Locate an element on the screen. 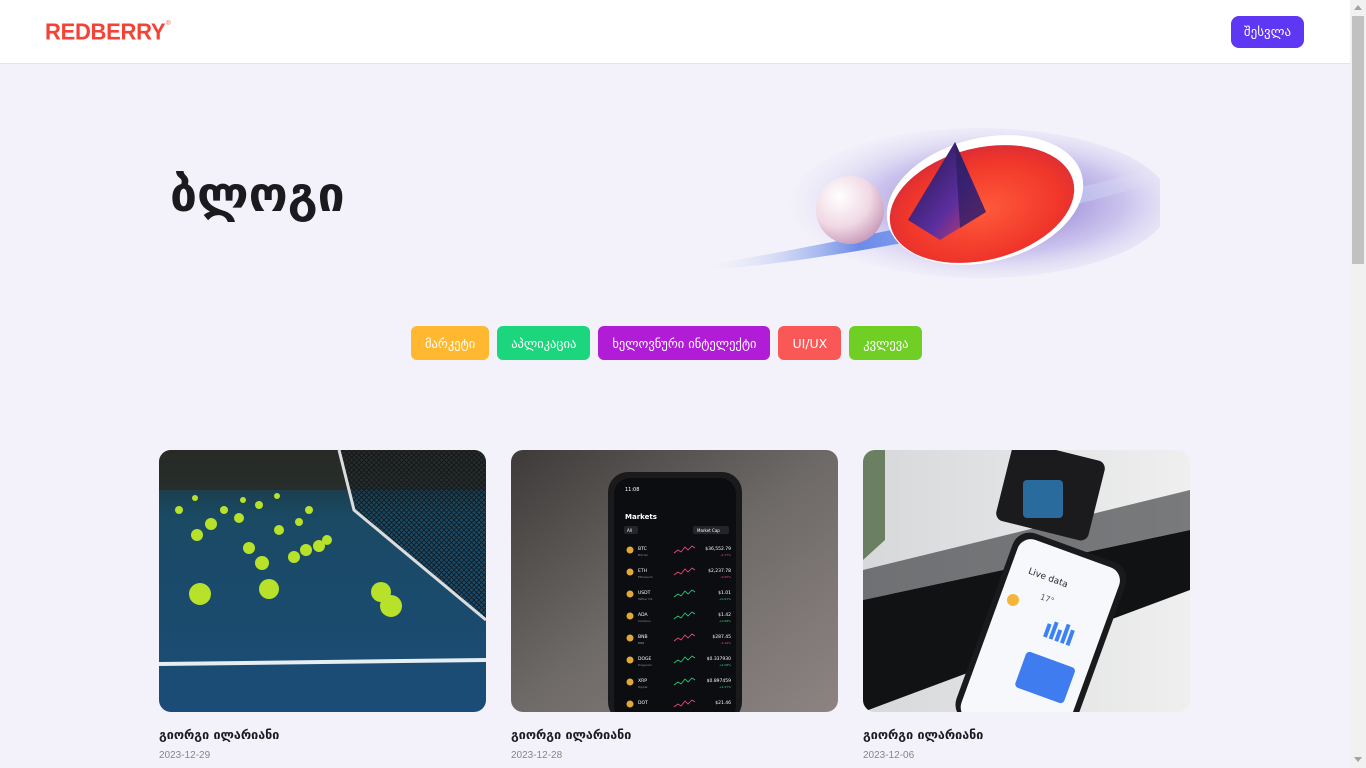 The width and height of the screenshot is (1366, 768). coin-price: $1.42 is located at coordinates (724, 615).